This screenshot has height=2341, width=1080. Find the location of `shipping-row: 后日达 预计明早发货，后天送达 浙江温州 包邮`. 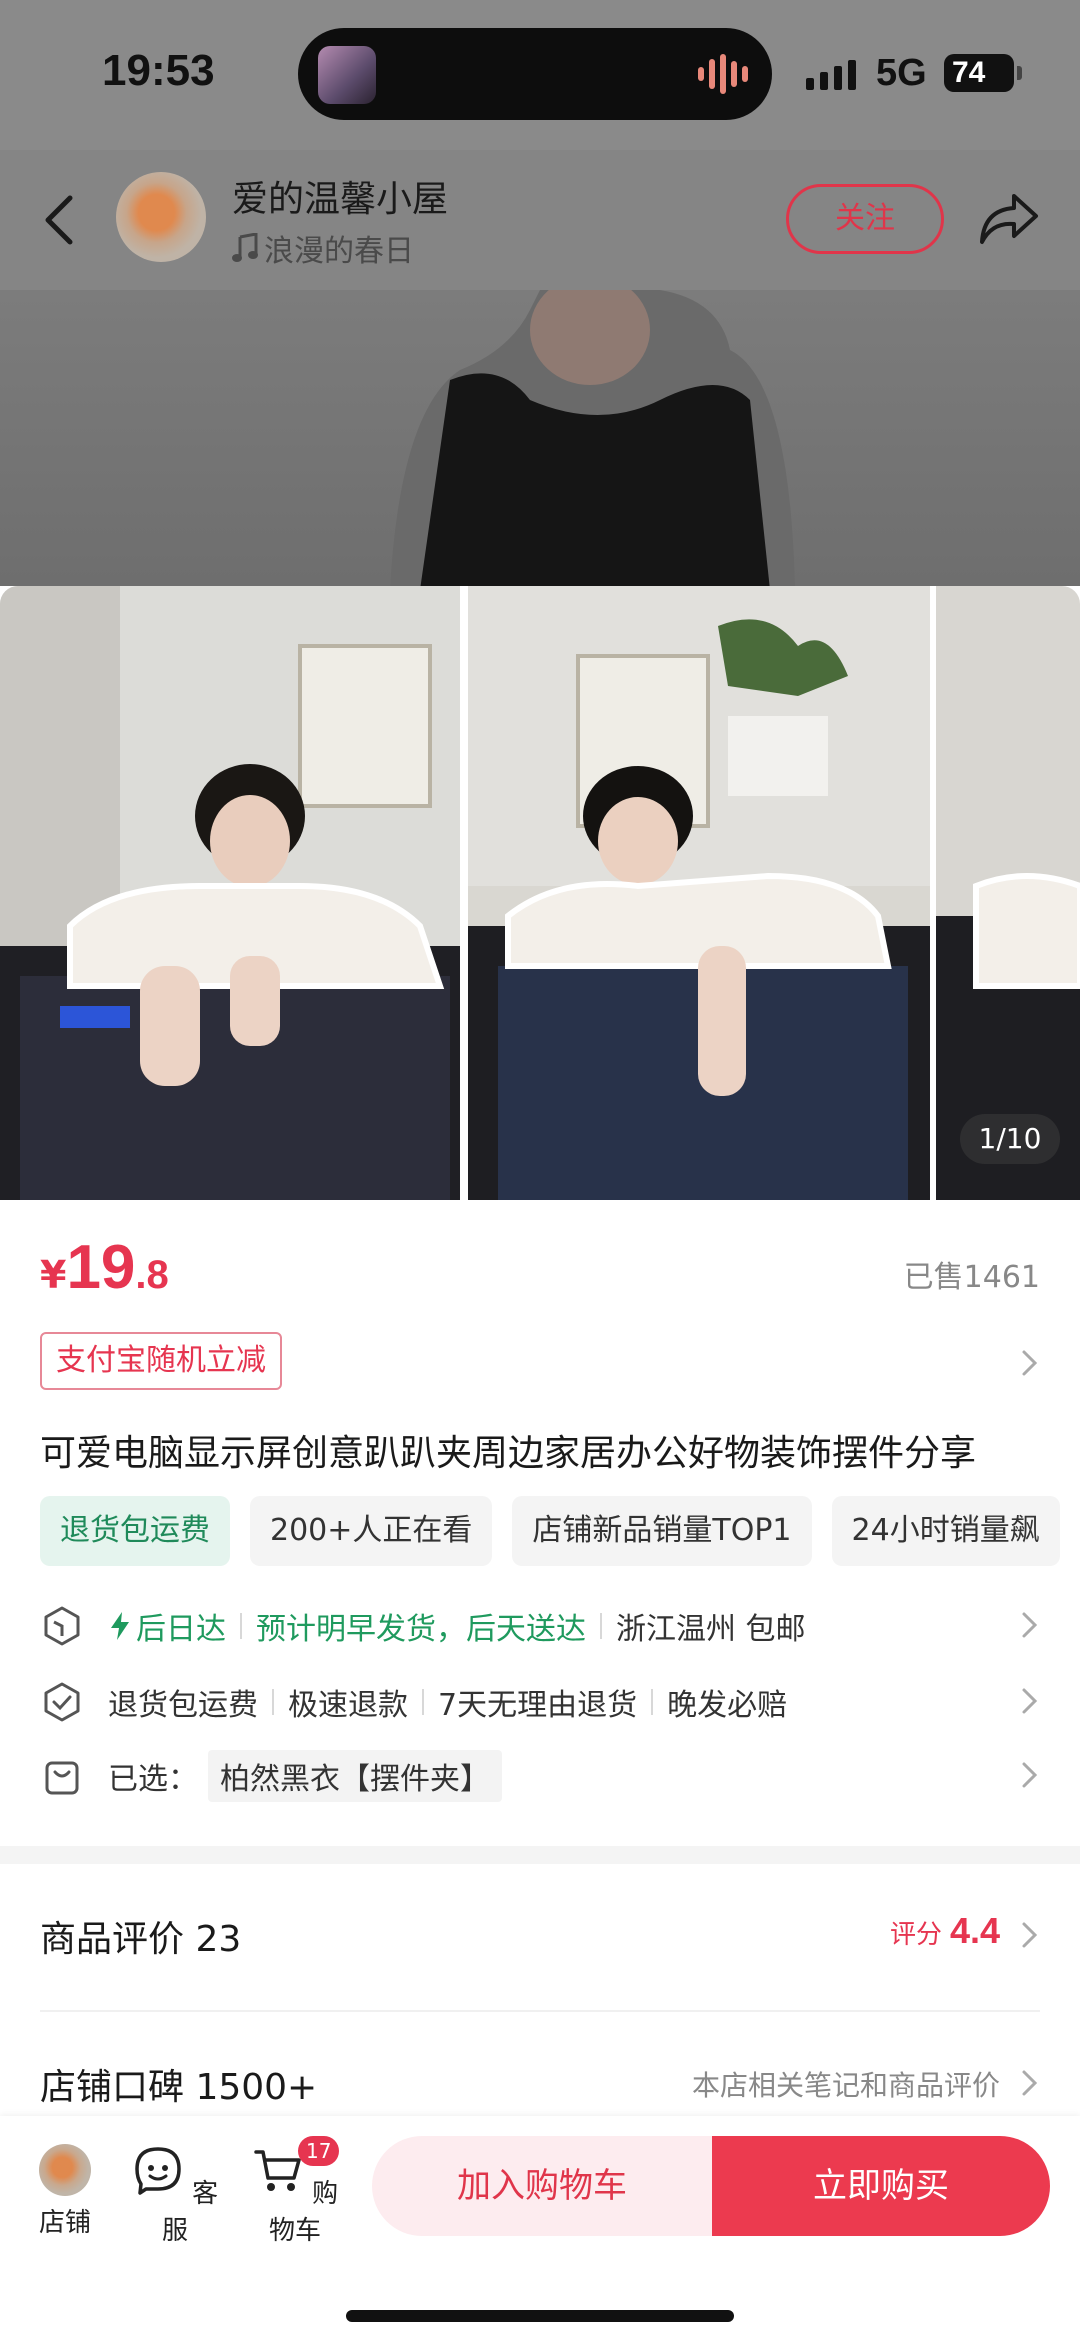

shipping-row: 后日达 预计明早发货，后天送达 浙江温州 包邮 is located at coordinates (540, 1626).